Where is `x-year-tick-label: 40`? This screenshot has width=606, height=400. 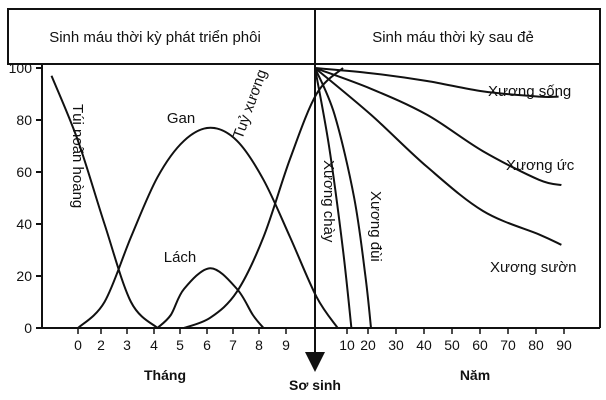
x-year-tick-label: 40 is located at coordinates (424, 345).